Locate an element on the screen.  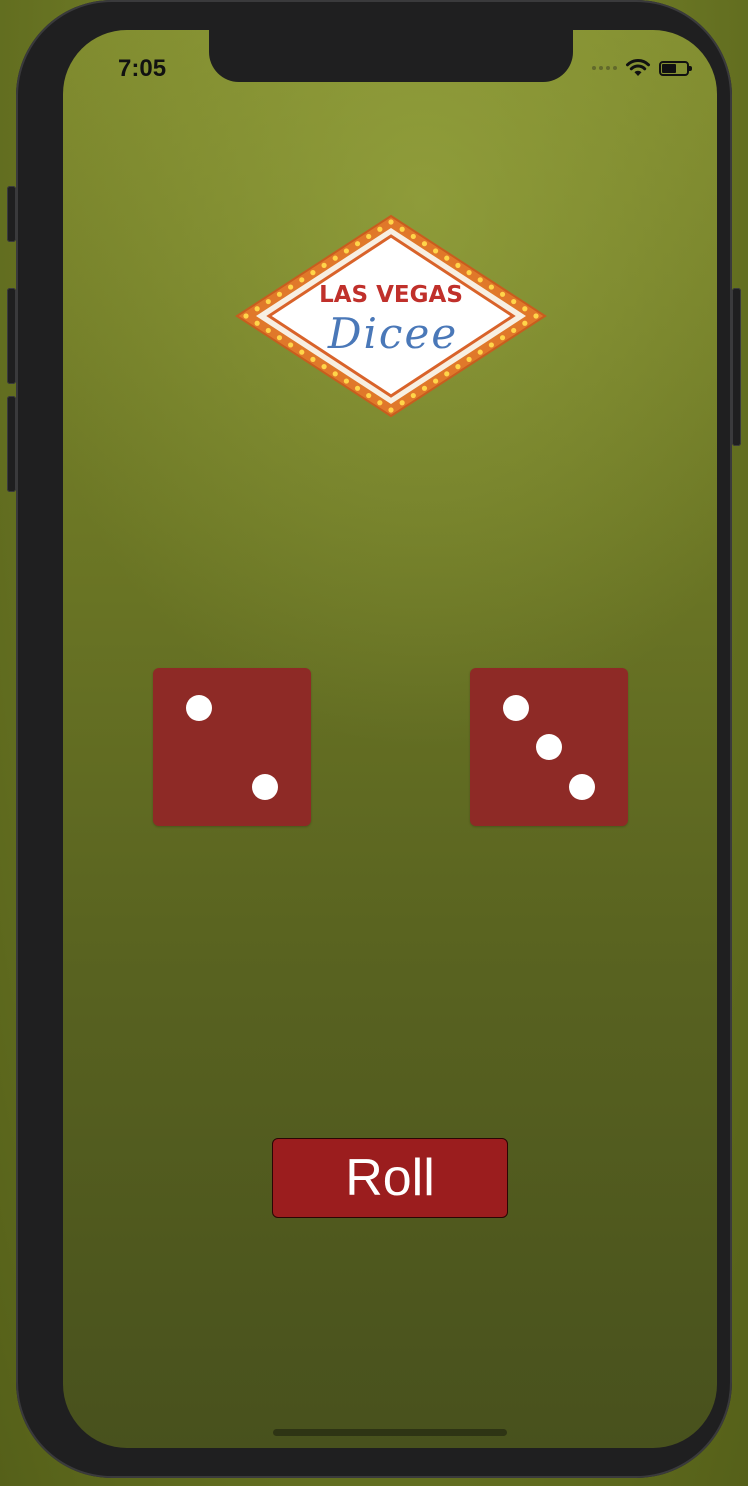
signal-icon is located at coordinates (604, 68).